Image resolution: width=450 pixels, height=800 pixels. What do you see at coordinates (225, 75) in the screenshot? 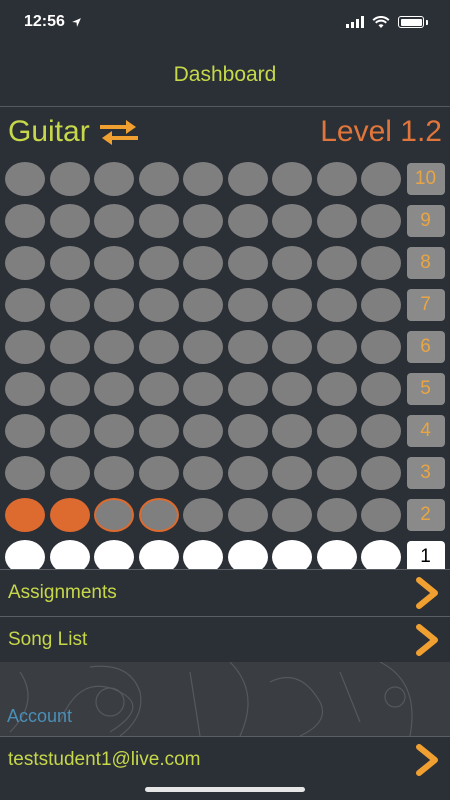
I see `nav-bar: Dashboard` at bounding box center [225, 75].